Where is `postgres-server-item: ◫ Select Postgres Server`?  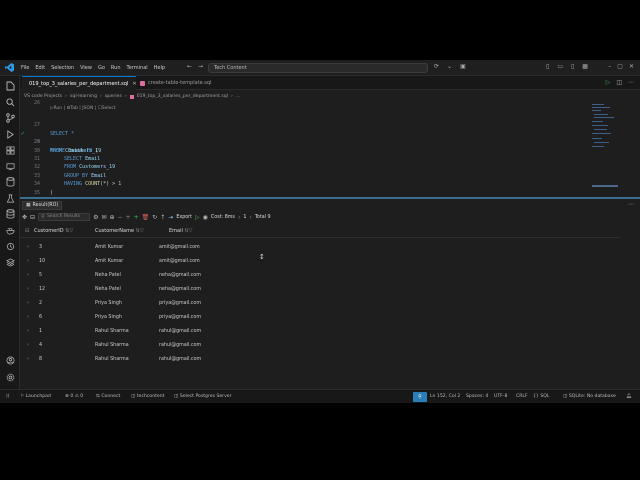 postgres-server-item: ◫ Select Postgres Server is located at coordinates (203, 396).